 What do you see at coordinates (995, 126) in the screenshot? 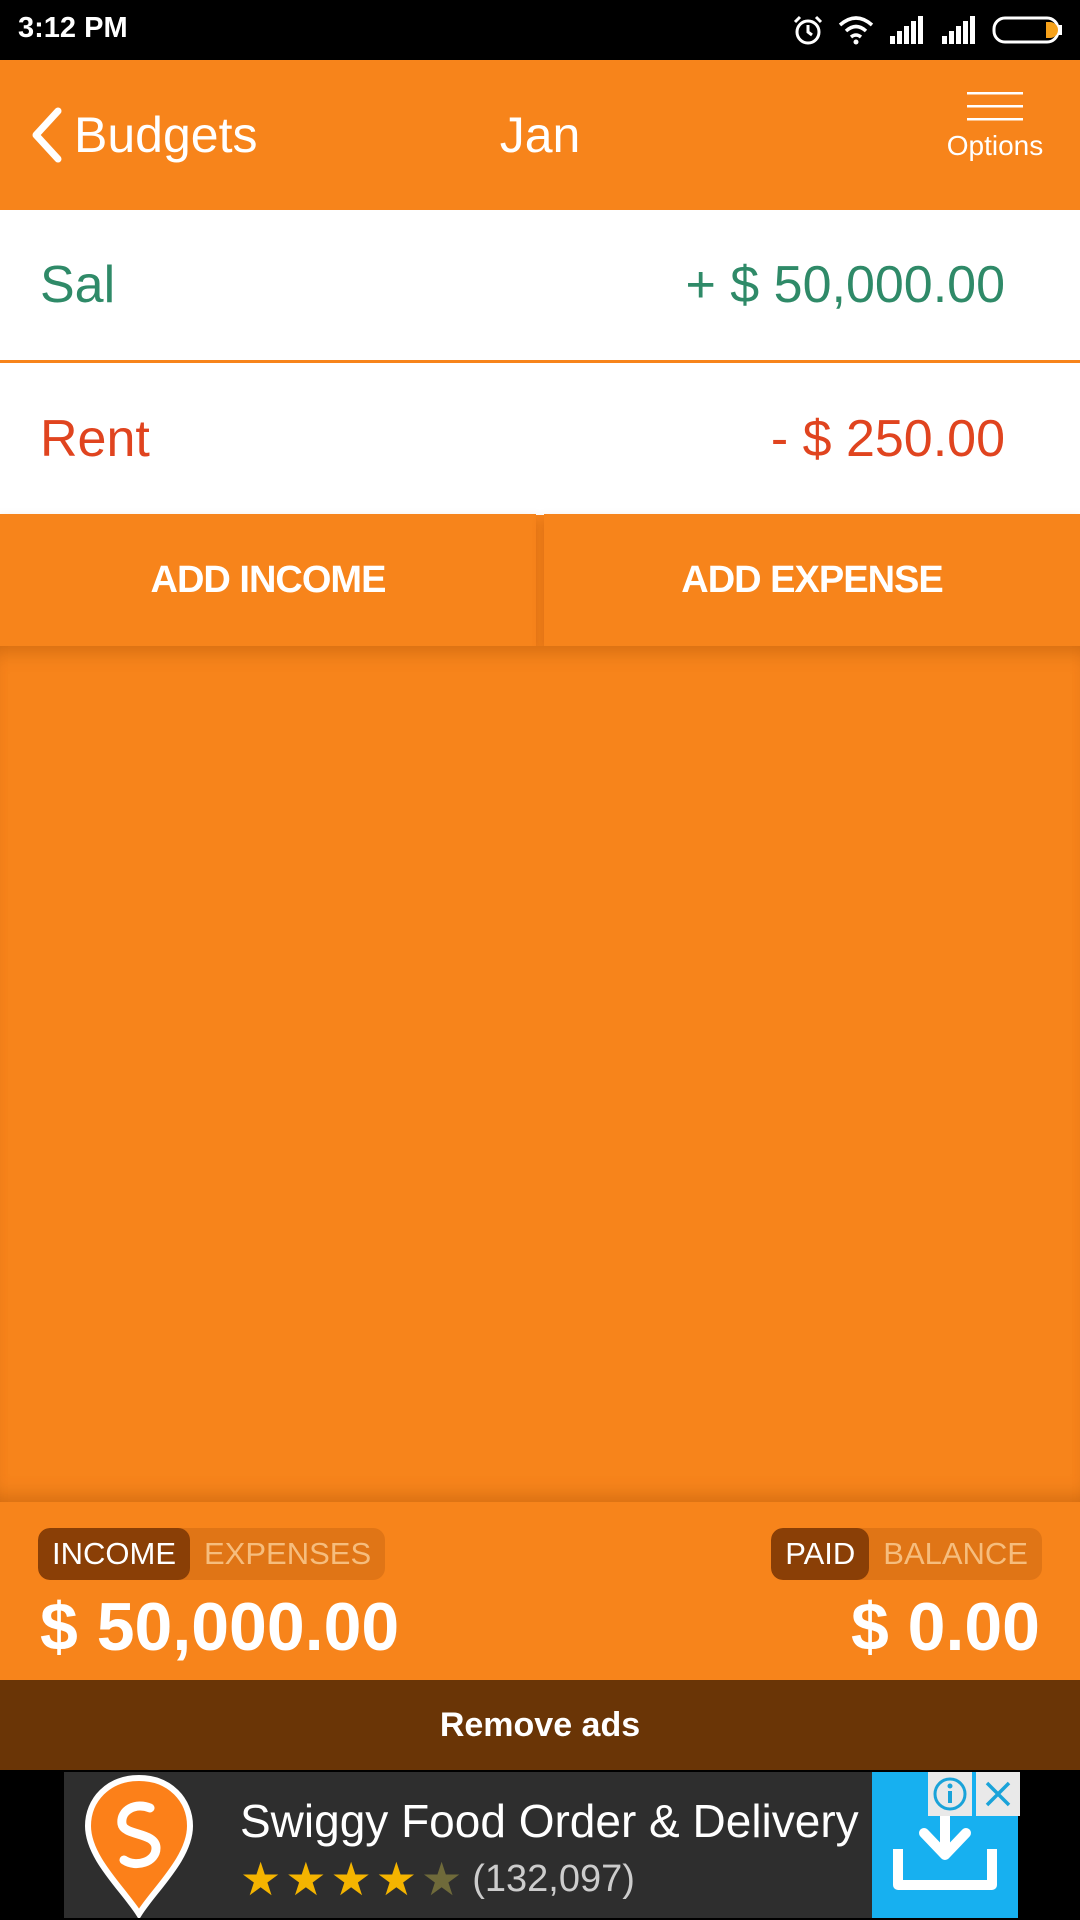
I see `options-button: Options` at bounding box center [995, 126].